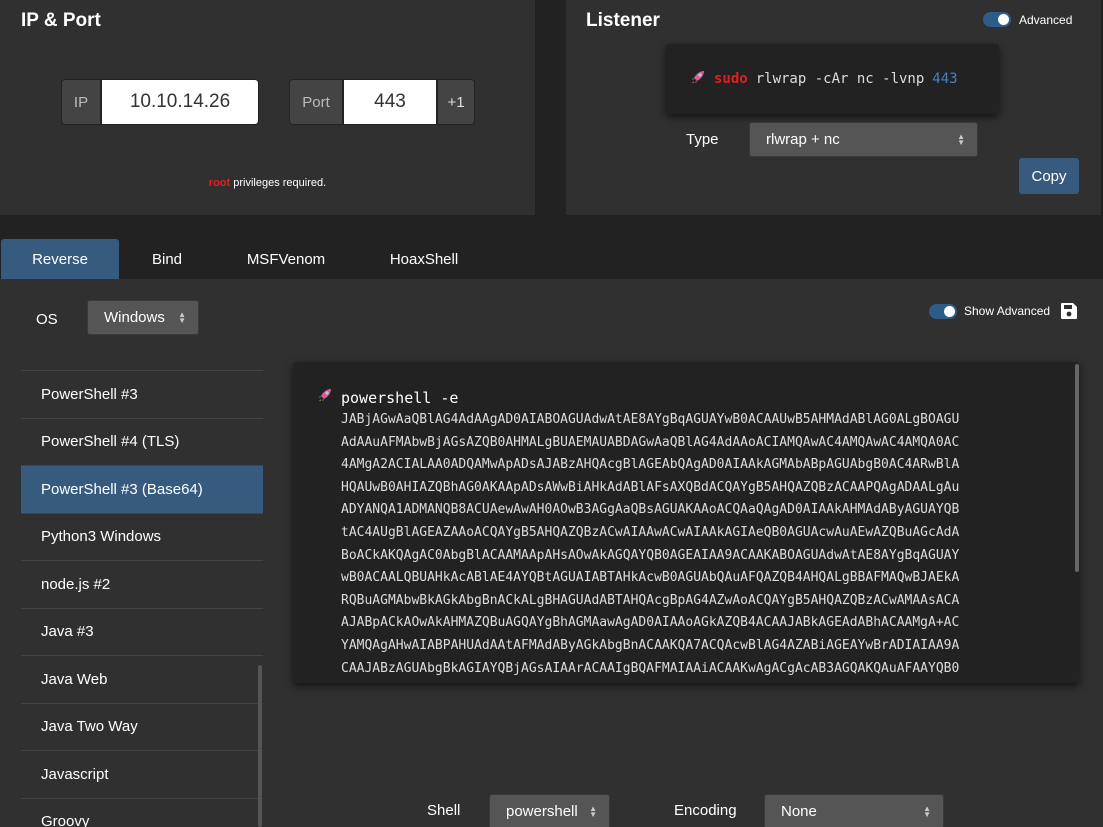 The height and width of the screenshot is (827, 1103). What do you see at coordinates (219, 183) in the screenshot?
I see `privileges-root: root` at bounding box center [219, 183].